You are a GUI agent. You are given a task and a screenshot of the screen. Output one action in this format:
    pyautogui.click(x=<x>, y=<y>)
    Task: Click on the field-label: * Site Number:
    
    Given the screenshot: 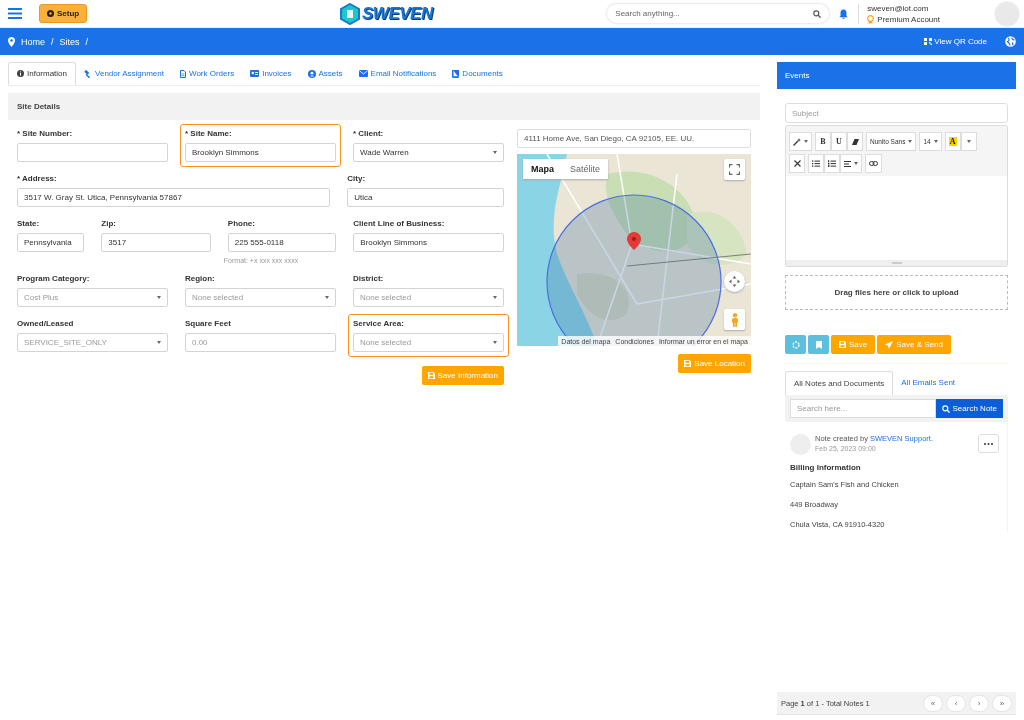 What is the action you would take?
    pyautogui.click(x=45, y=133)
    